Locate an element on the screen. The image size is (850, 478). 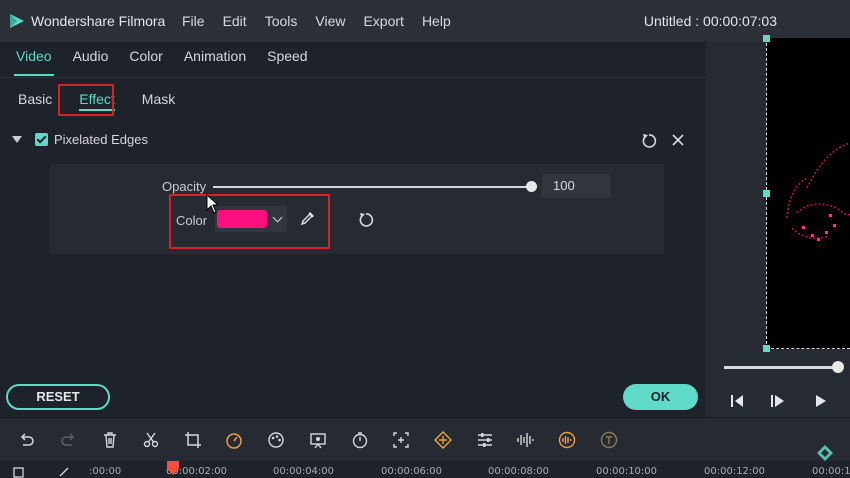
effect-enable-checkbox is located at coordinates (41, 139).